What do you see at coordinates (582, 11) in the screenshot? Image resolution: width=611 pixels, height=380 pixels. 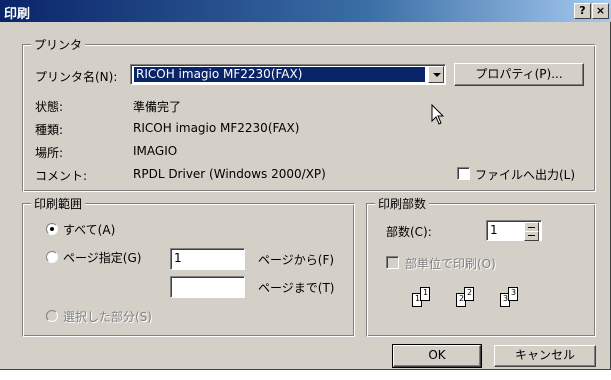 I see `help-button: ?` at bounding box center [582, 11].